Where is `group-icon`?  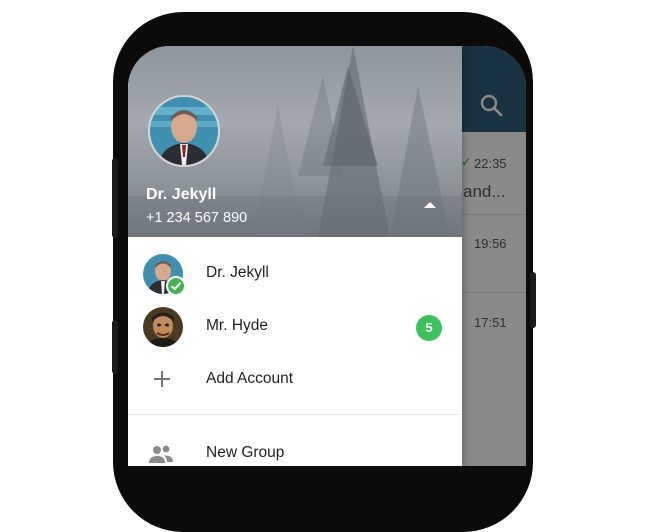 group-icon is located at coordinates (161, 454).